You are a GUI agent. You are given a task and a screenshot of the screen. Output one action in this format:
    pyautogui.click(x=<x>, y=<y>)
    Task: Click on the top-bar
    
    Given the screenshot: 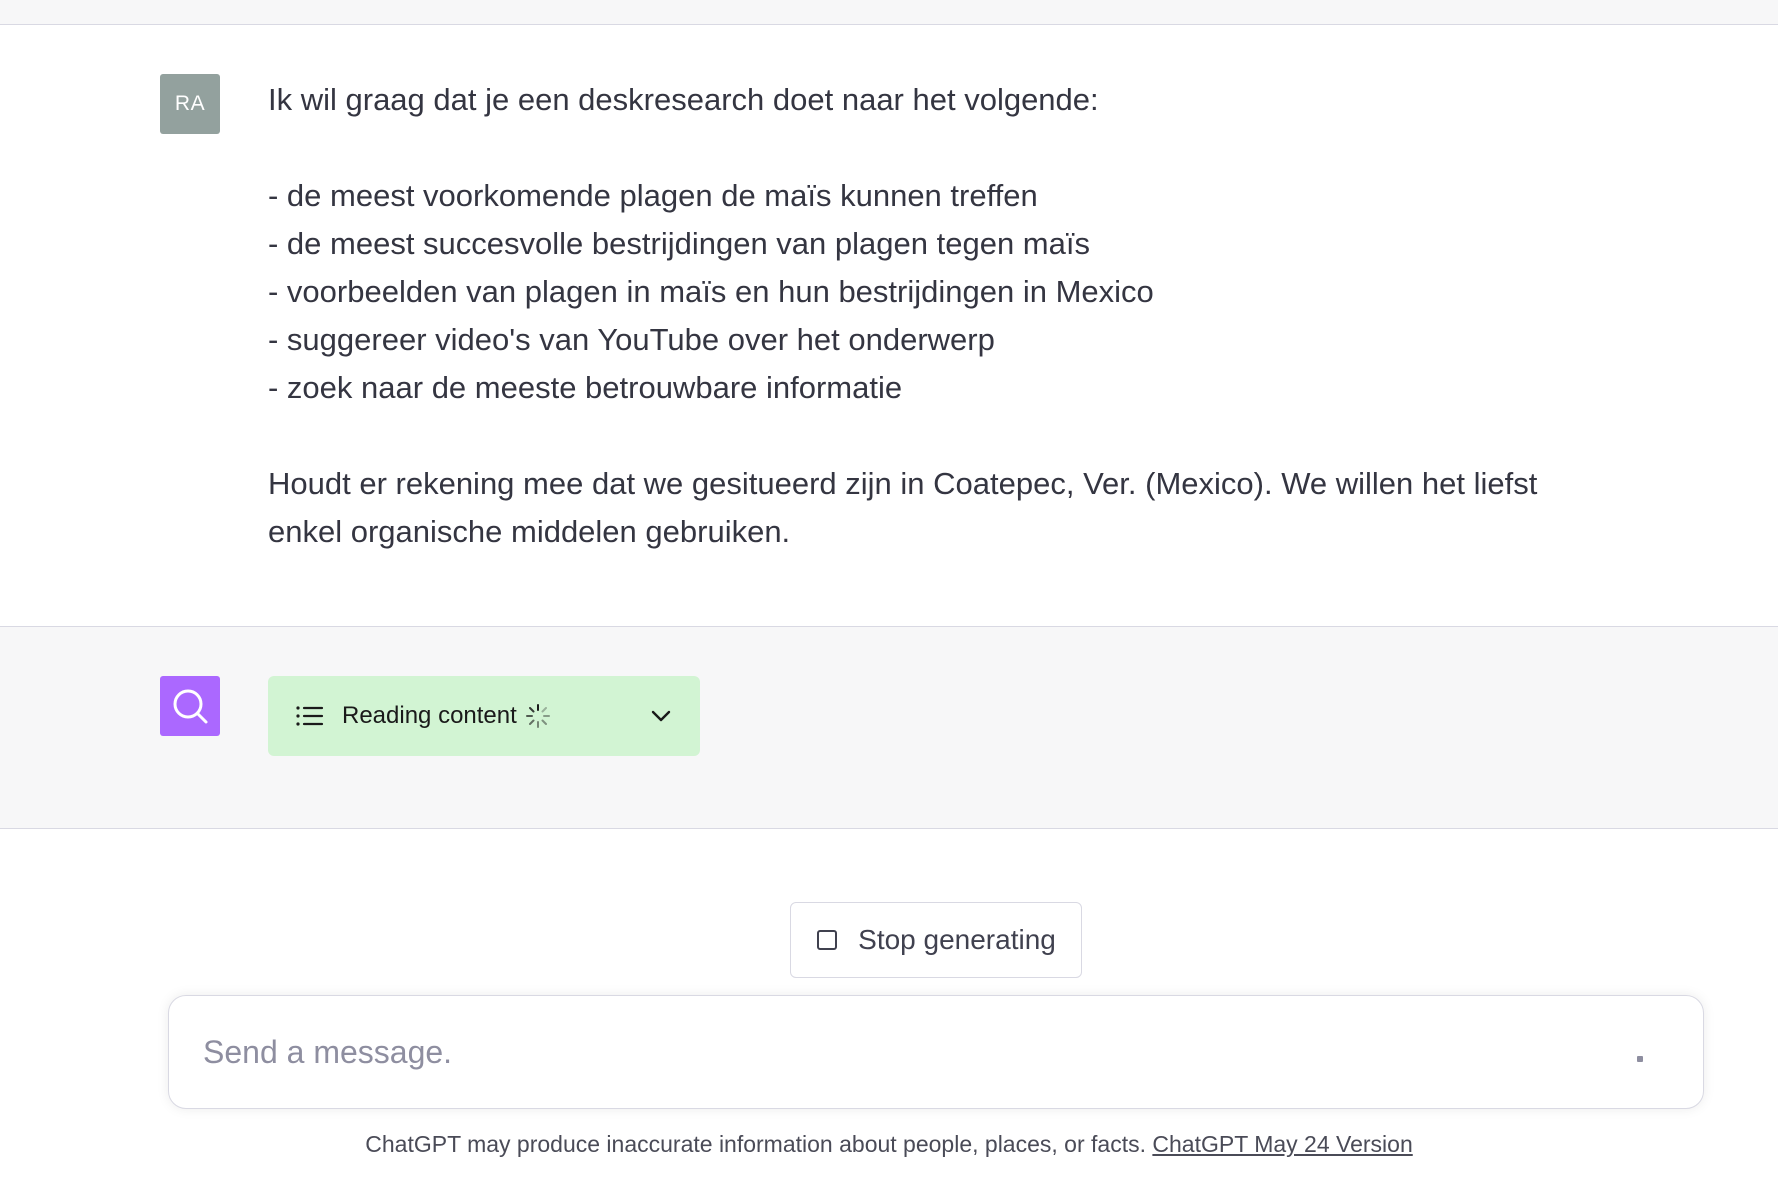 What is the action you would take?
    pyautogui.click(x=889, y=12)
    